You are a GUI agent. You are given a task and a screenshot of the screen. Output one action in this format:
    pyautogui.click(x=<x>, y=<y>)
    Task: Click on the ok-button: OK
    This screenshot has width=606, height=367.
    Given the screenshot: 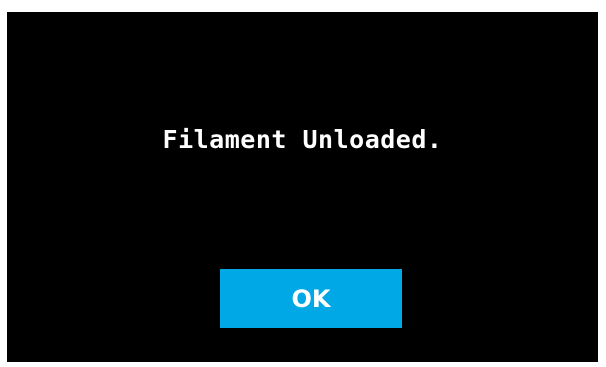 What is the action you would take?
    pyautogui.click(x=311, y=298)
    